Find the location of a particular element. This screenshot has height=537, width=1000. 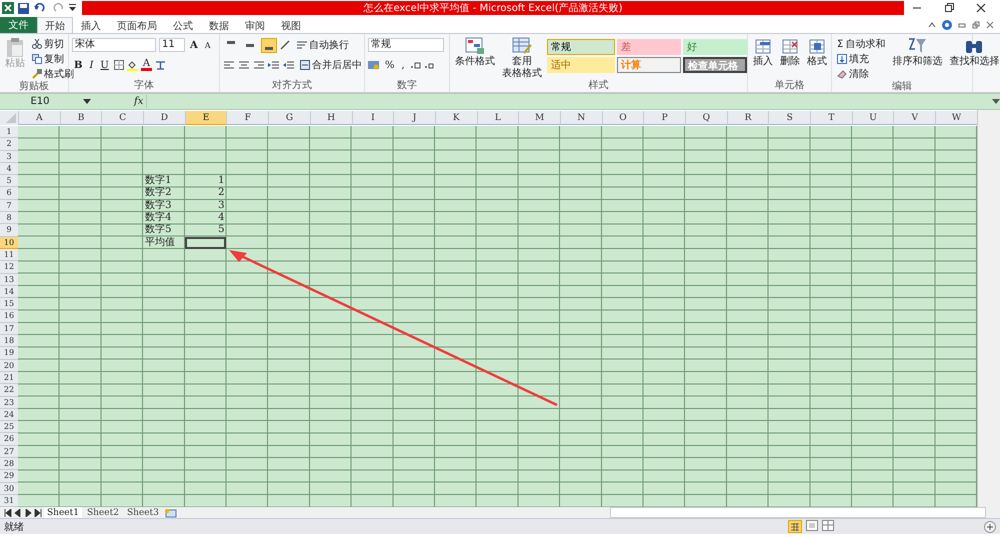

cell-style-swatch: 好 is located at coordinates (715, 47).